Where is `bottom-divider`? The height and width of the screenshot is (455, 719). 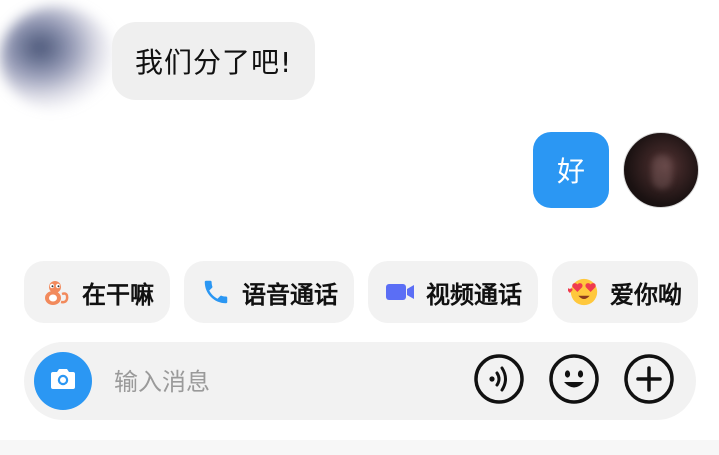
bottom-divider is located at coordinates (359, 447).